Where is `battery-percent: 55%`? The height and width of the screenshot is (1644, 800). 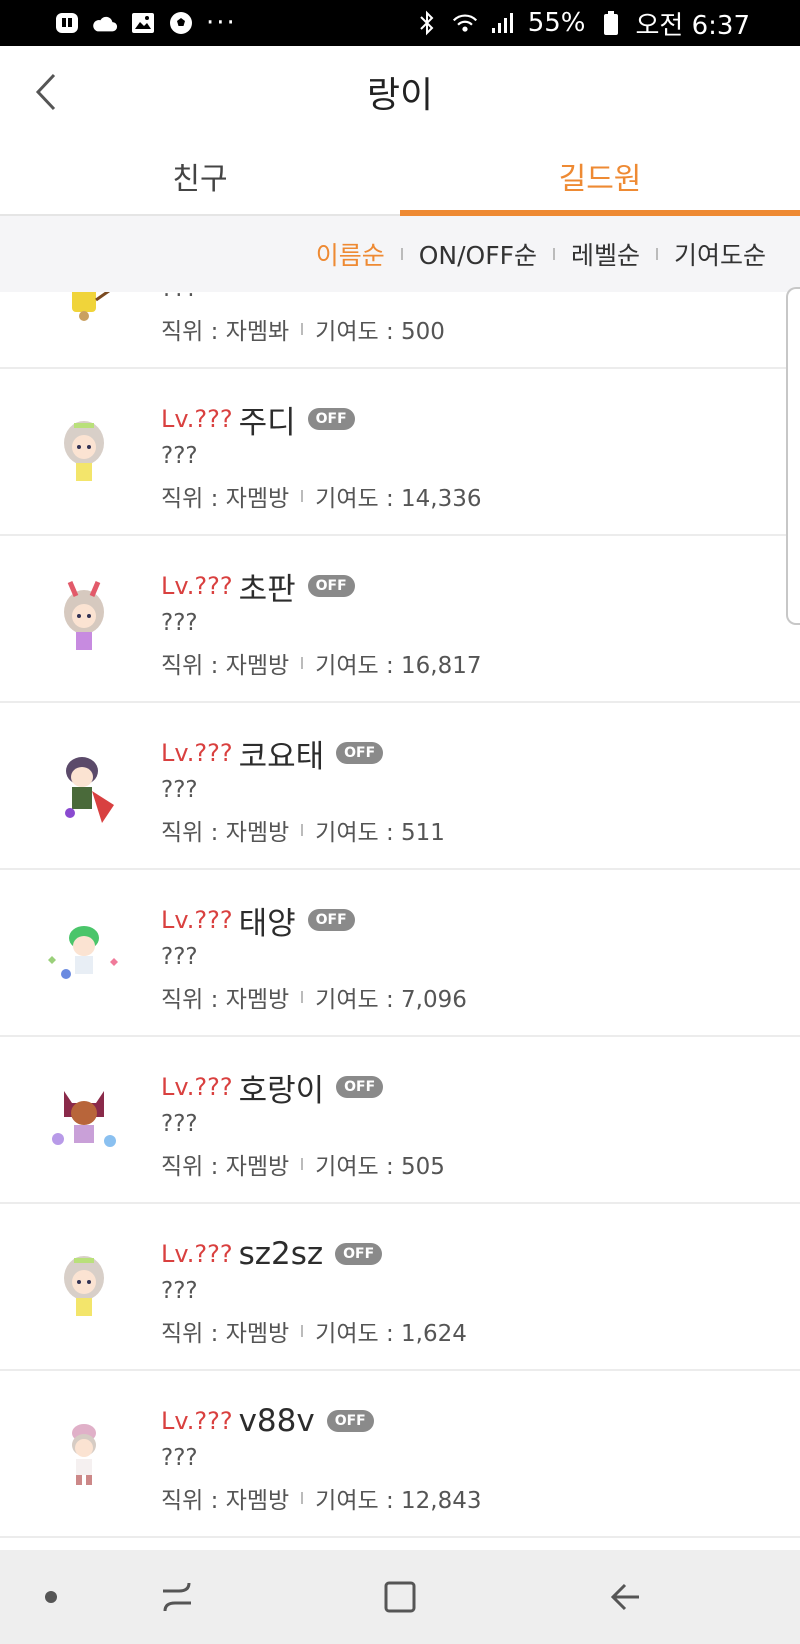
battery-percent: 55% is located at coordinates (556, 23).